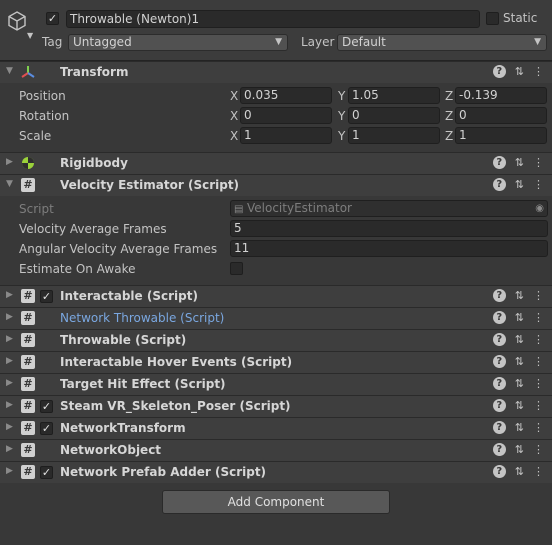 This screenshot has height=545, width=552. I want to click on rotation-x-field: 0, so click(286, 115).